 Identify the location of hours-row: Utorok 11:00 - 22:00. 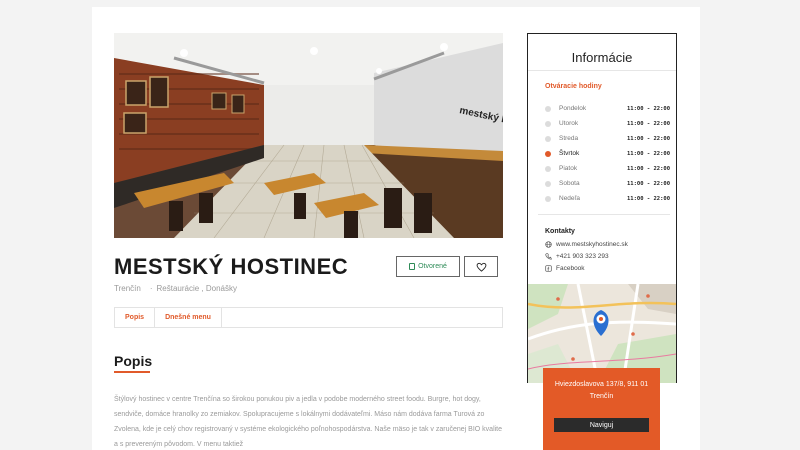
(609, 123).